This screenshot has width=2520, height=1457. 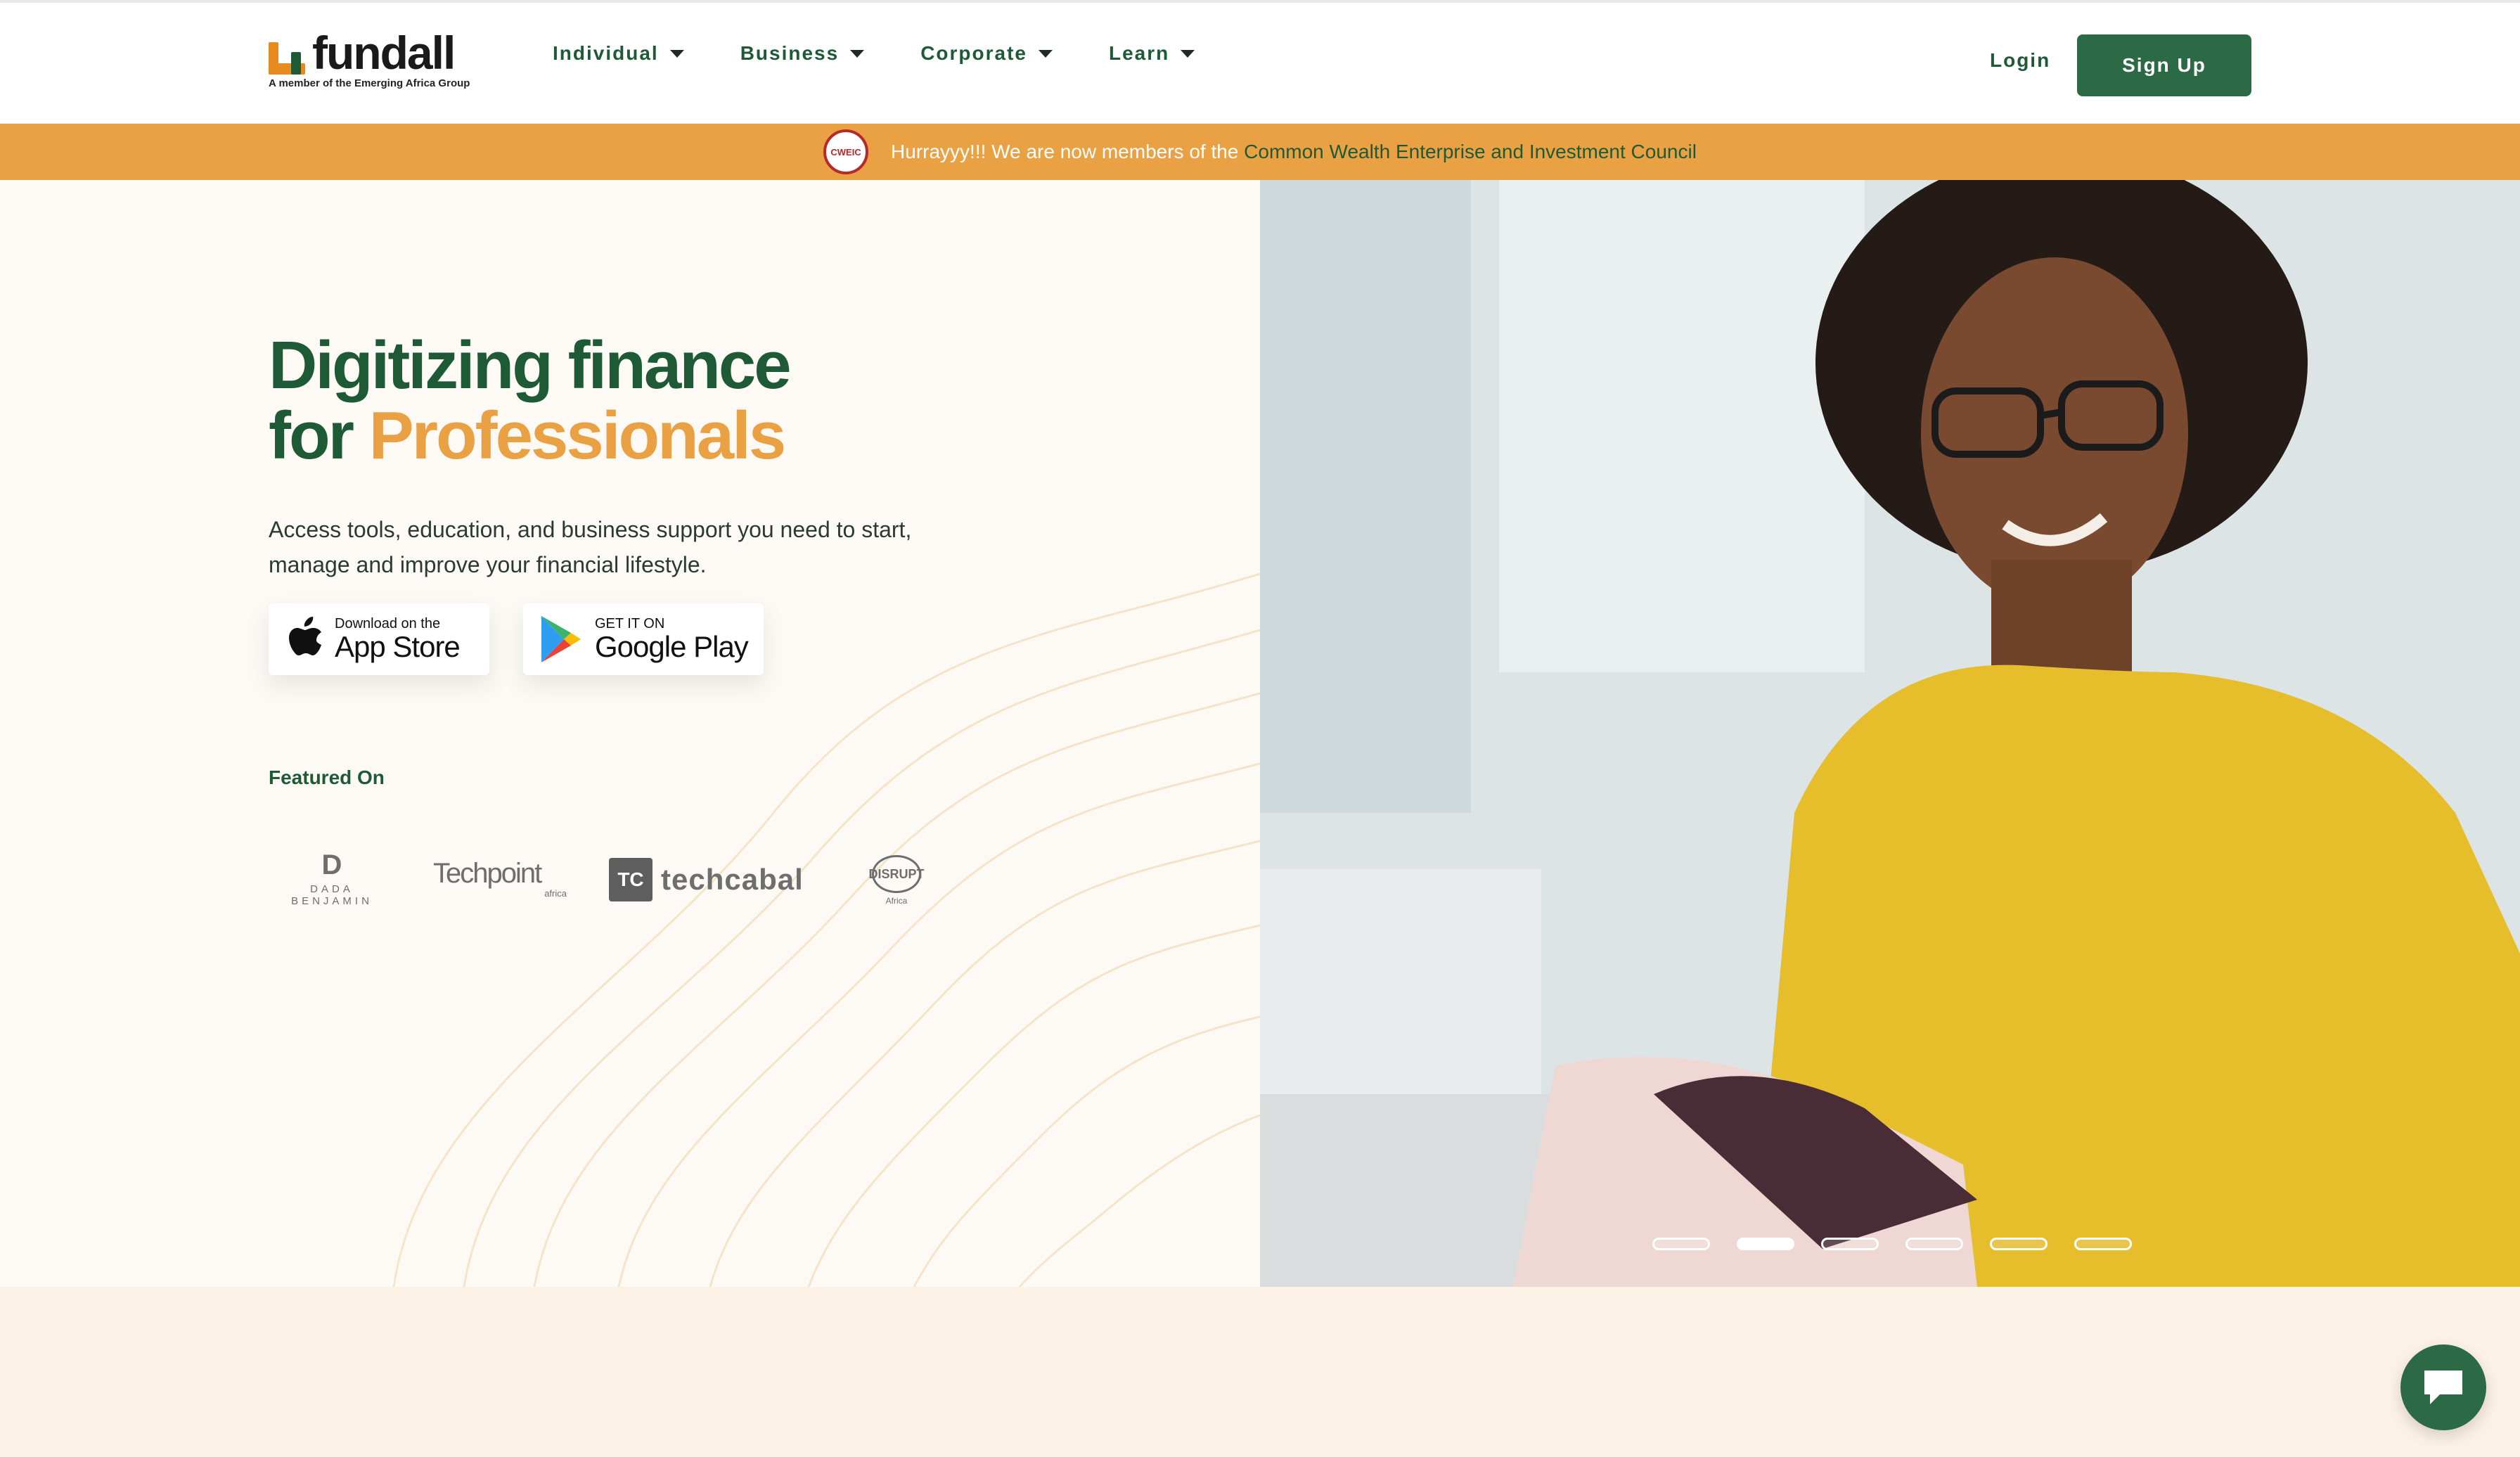 What do you see at coordinates (874, 53) in the screenshot?
I see `main-nav: Individual Business Corporate Learn` at bounding box center [874, 53].